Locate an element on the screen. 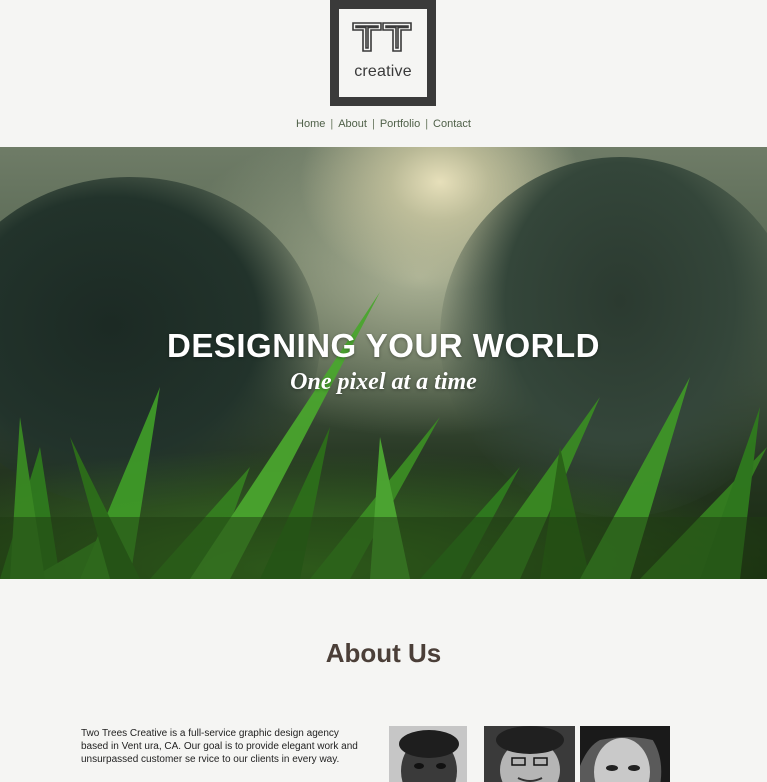  nav-home: Home is located at coordinates (310, 124).